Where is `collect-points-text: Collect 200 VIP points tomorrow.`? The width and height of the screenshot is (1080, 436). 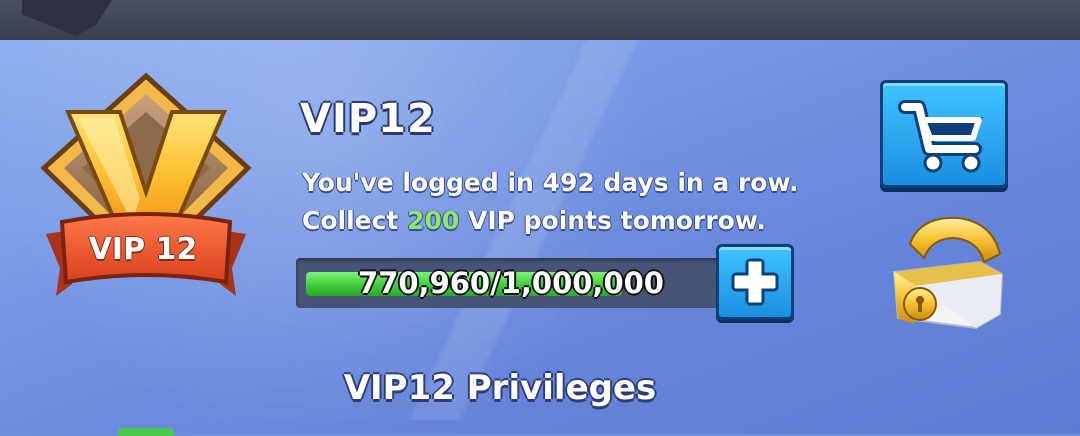
collect-points-text: Collect 200 VIP points tomorrow. is located at coordinates (534, 220).